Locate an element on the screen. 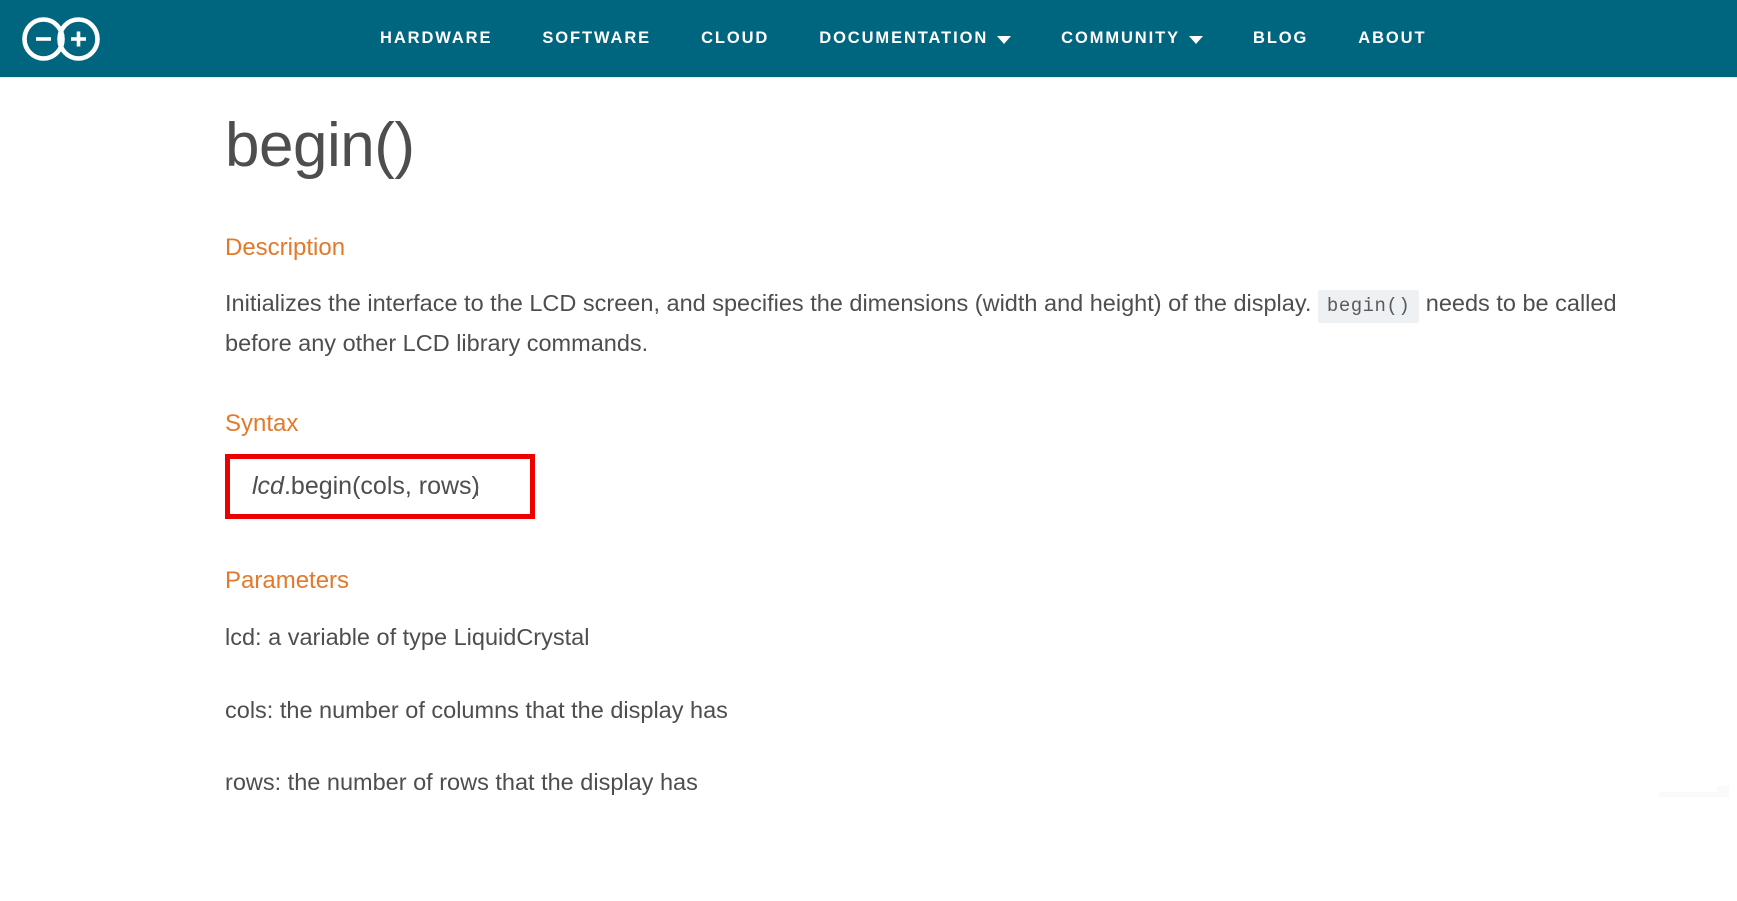  parameters-heading: Parameters is located at coordinates (287, 580).